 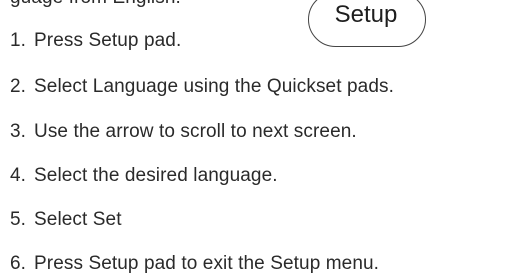 I want to click on step-4-text: Select the desired language., so click(x=156, y=175).